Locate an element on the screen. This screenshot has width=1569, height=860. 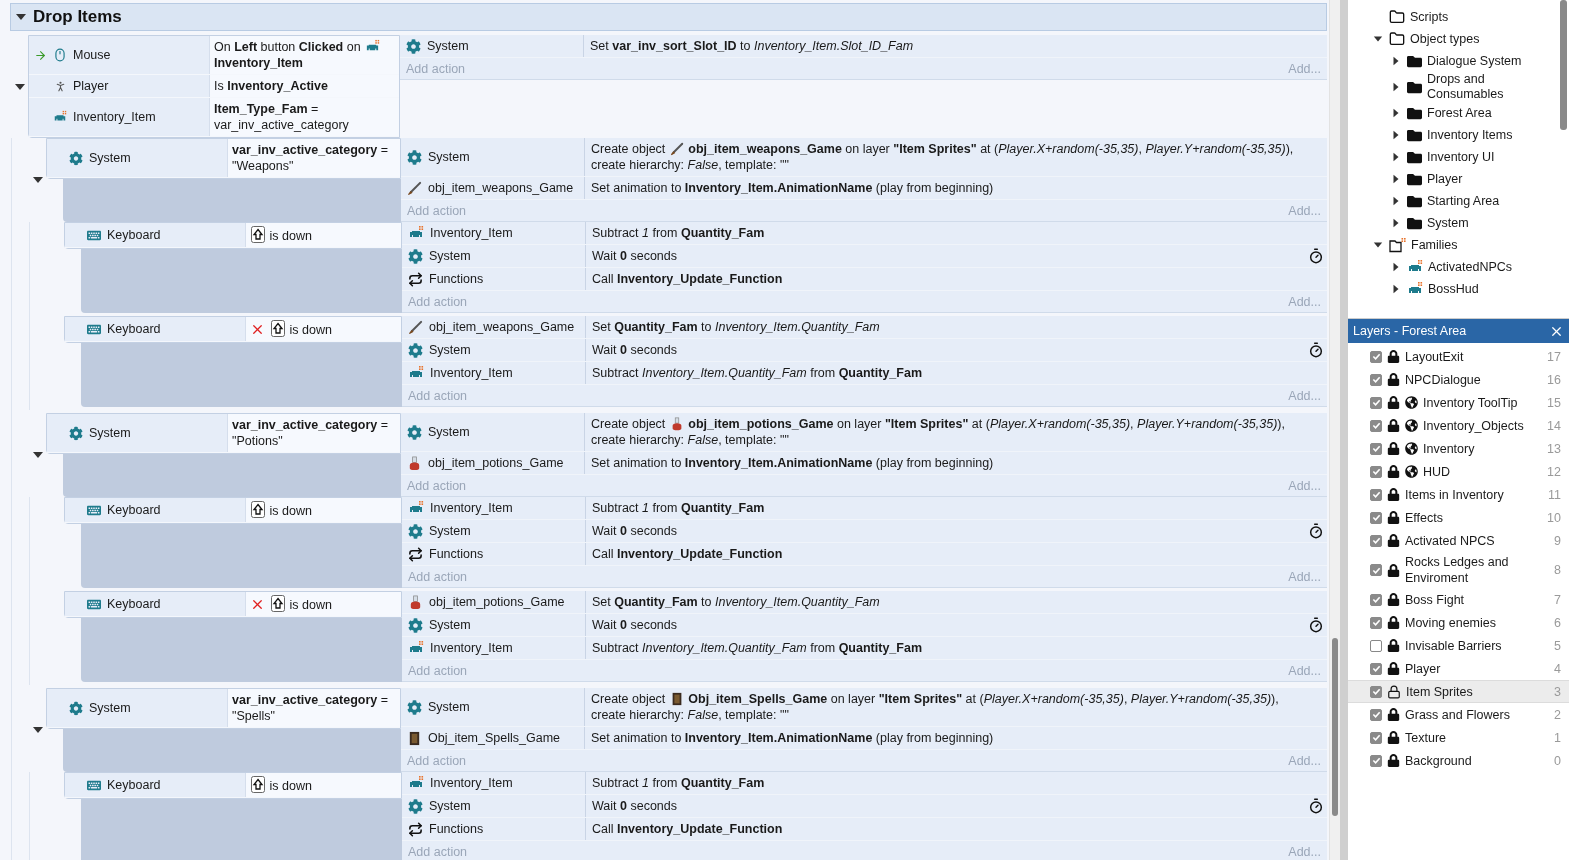
tree-item: System is located at coordinates (1453, 223).